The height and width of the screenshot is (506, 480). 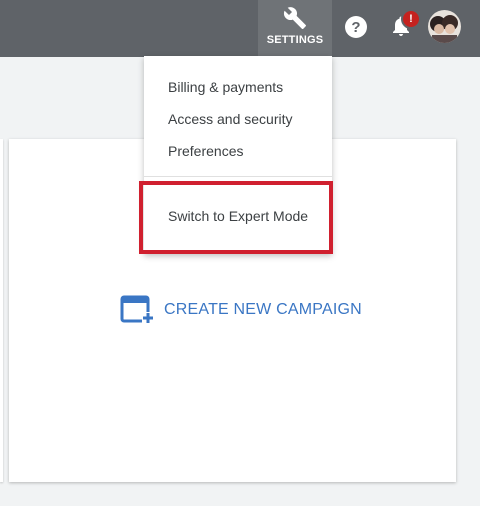 I want to click on create-campaign-button: CREATE NEW CAMPAIGN, so click(x=241, y=310).